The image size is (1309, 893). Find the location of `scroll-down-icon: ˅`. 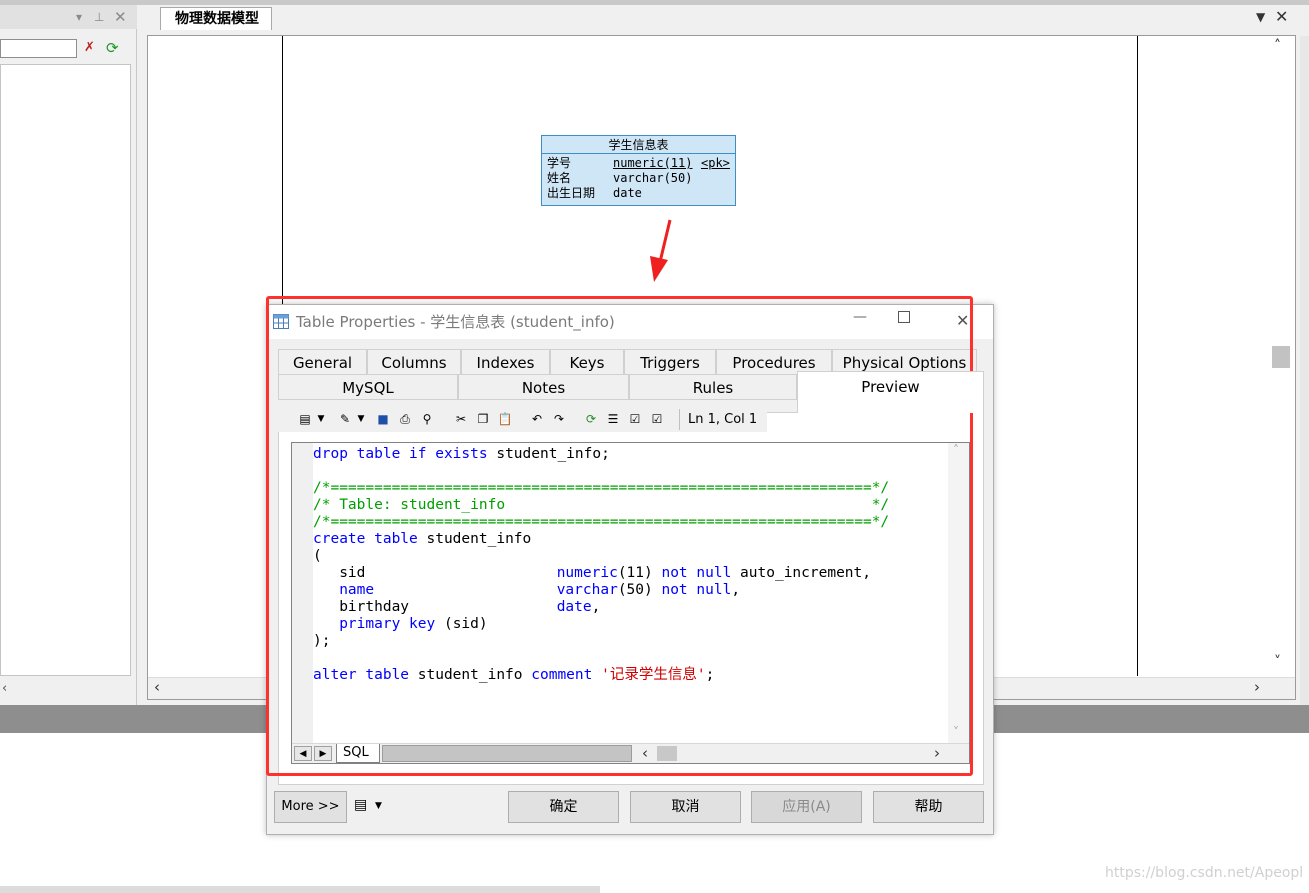

scroll-down-icon: ˅ is located at coordinates (1277, 662).